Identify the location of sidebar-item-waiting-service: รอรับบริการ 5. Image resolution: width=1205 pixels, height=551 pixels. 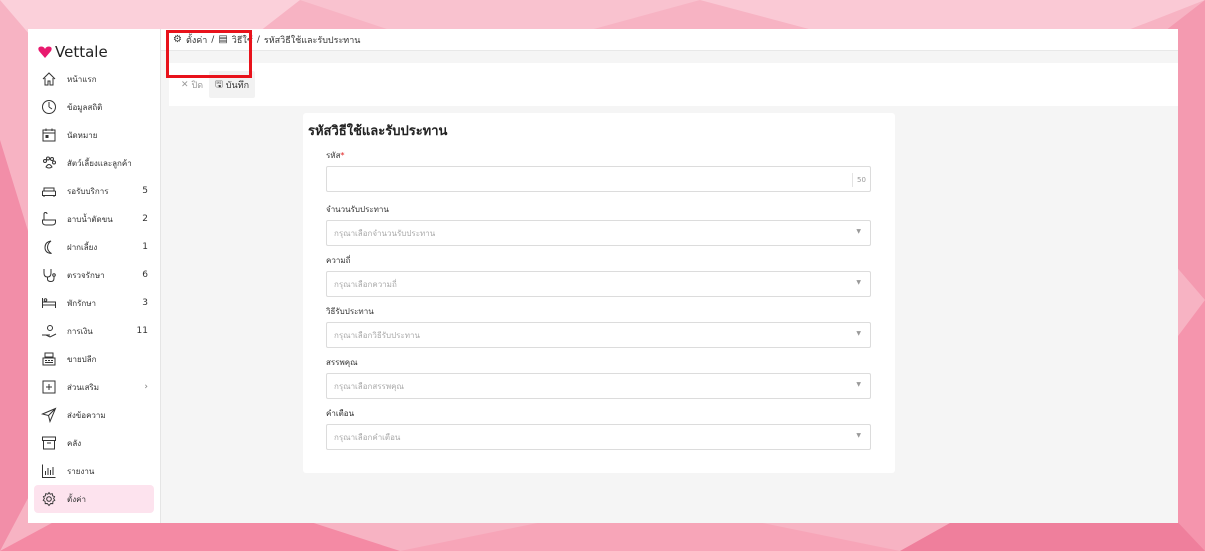
(94, 191).